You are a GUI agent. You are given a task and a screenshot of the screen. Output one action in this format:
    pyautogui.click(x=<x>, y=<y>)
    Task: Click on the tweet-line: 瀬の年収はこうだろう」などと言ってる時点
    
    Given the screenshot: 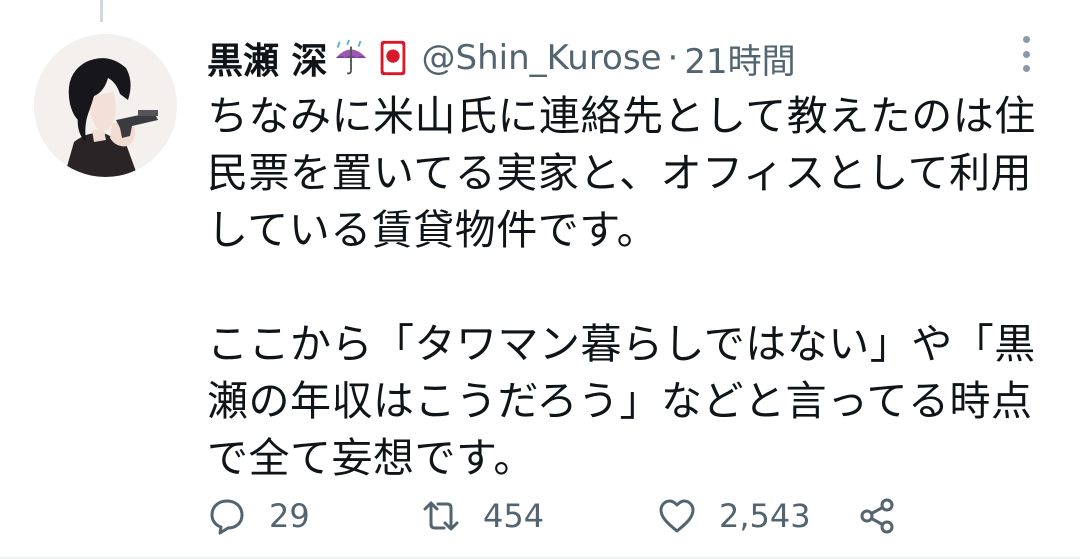 What is the action you would take?
    pyautogui.click(x=620, y=401)
    